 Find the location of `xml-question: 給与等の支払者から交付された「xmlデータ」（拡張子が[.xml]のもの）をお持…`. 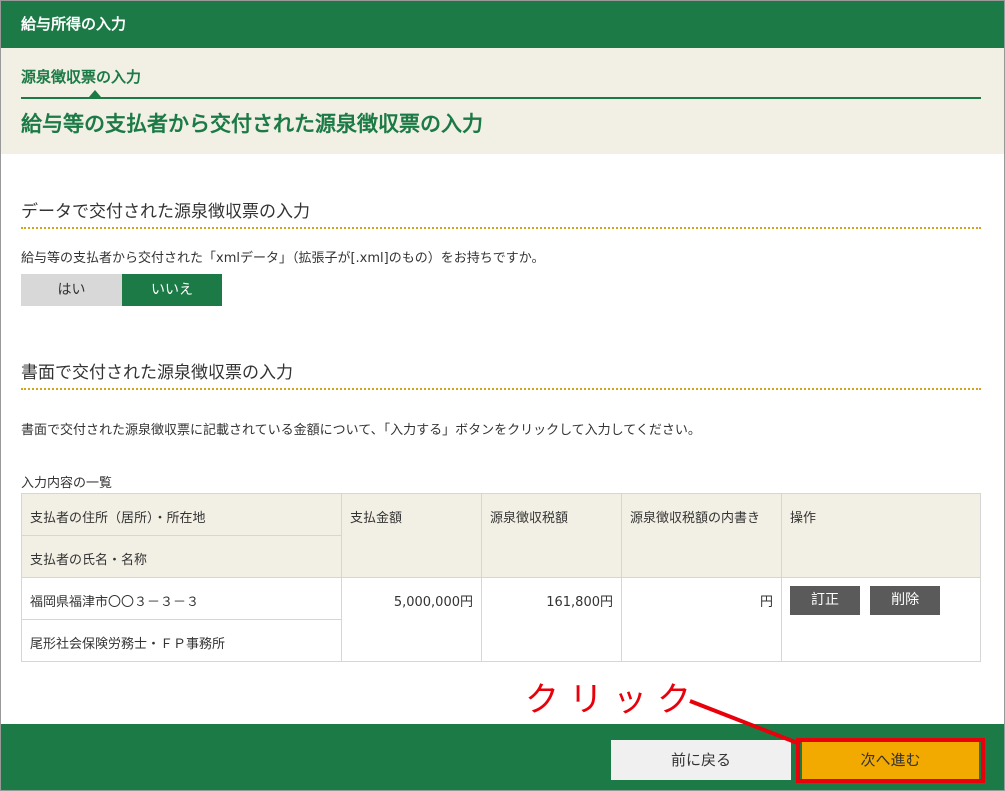

xml-question: 給与等の支払者から交付された「xmlデータ」（拡張子が[.xml]のもの）をお持… is located at coordinates (283, 258).